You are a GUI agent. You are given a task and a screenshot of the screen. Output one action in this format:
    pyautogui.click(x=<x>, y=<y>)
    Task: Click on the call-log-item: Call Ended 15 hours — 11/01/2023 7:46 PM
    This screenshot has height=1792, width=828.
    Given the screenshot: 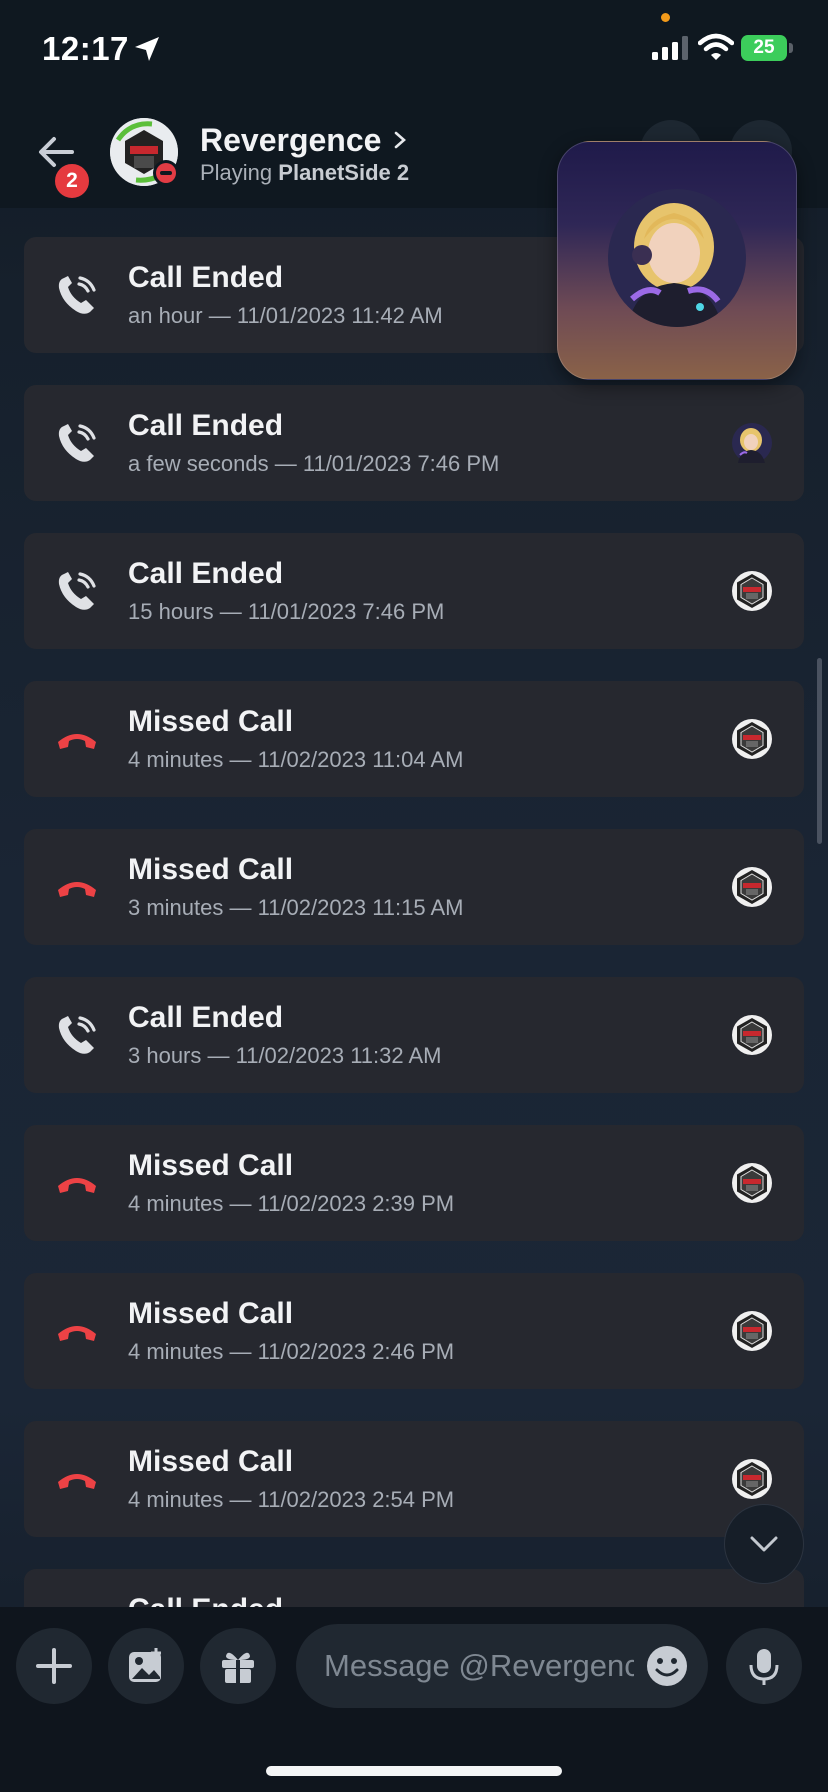 What is the action you would take?
    pyautogui.click(x=414, y=591)
    